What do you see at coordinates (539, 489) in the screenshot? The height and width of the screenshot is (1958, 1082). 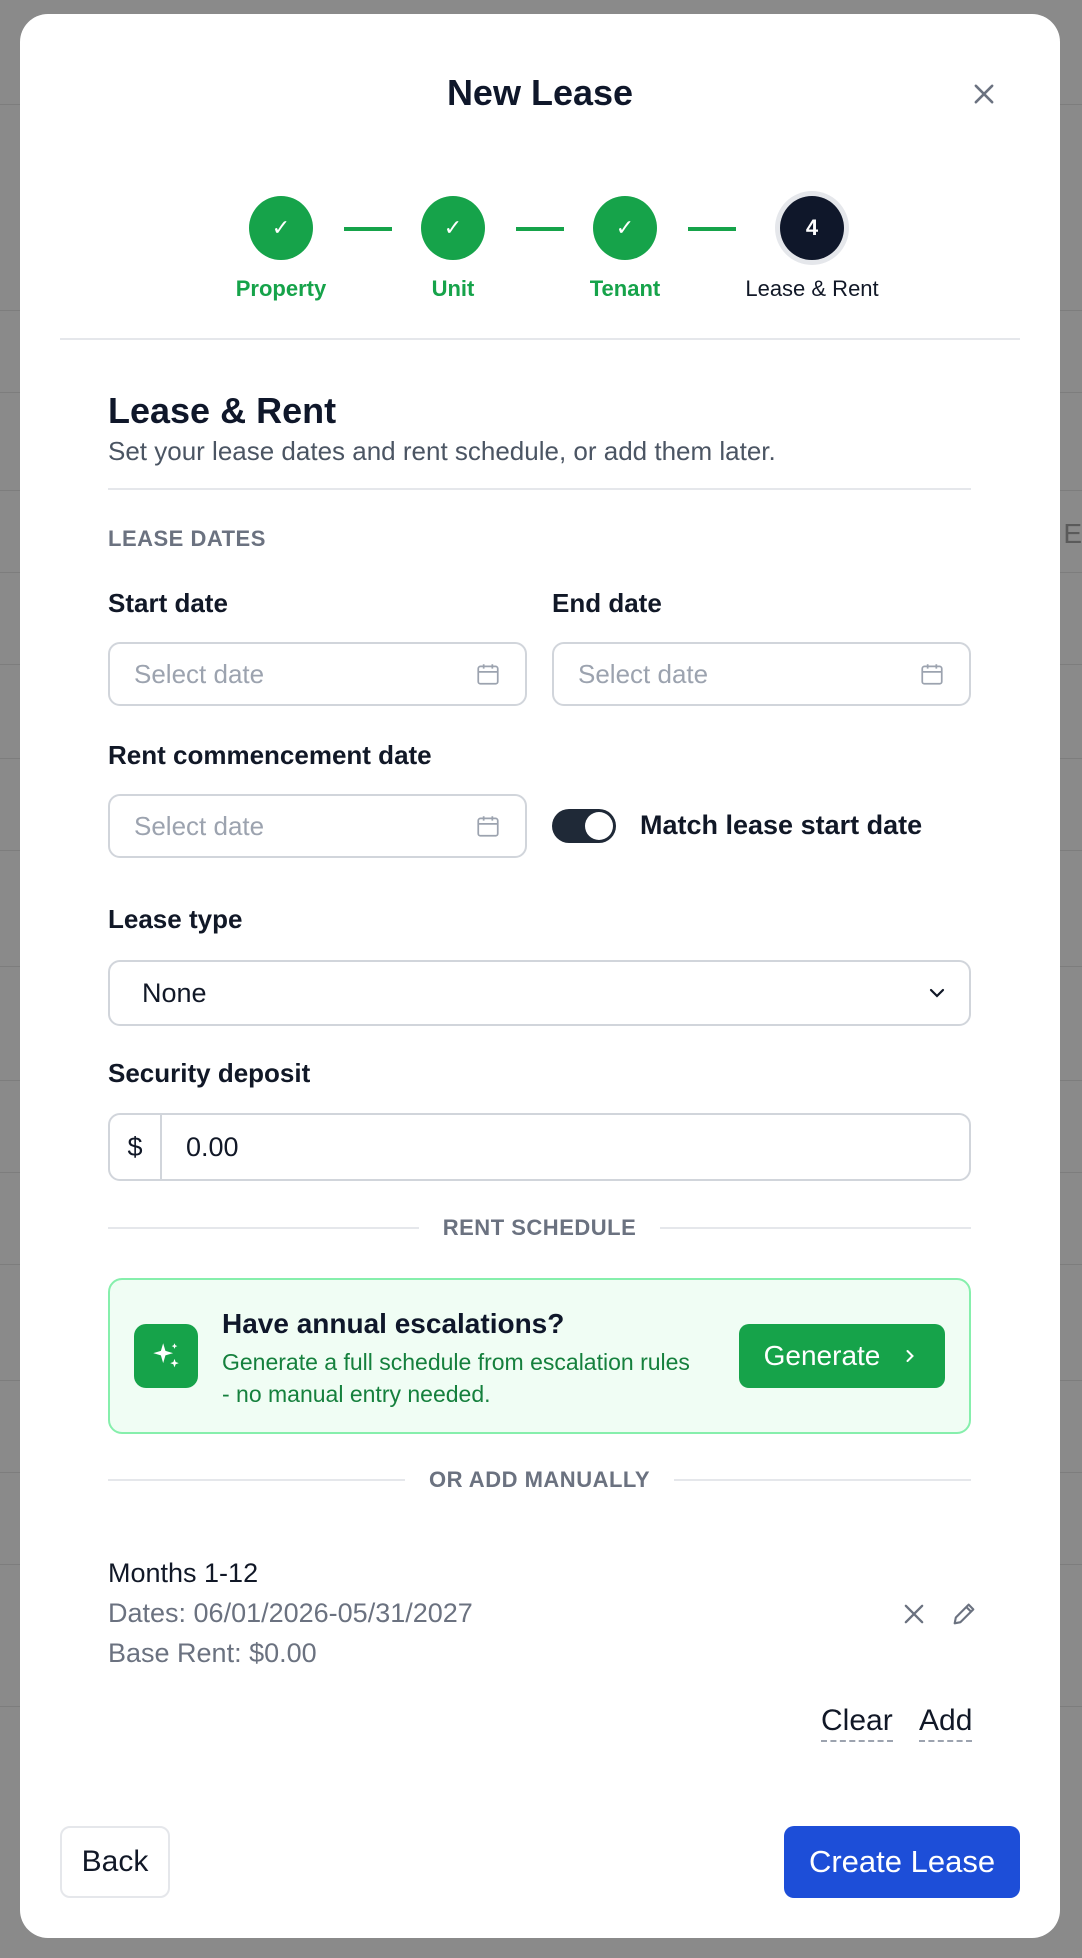 I see `section-divider` at bounding box center [539, 489].